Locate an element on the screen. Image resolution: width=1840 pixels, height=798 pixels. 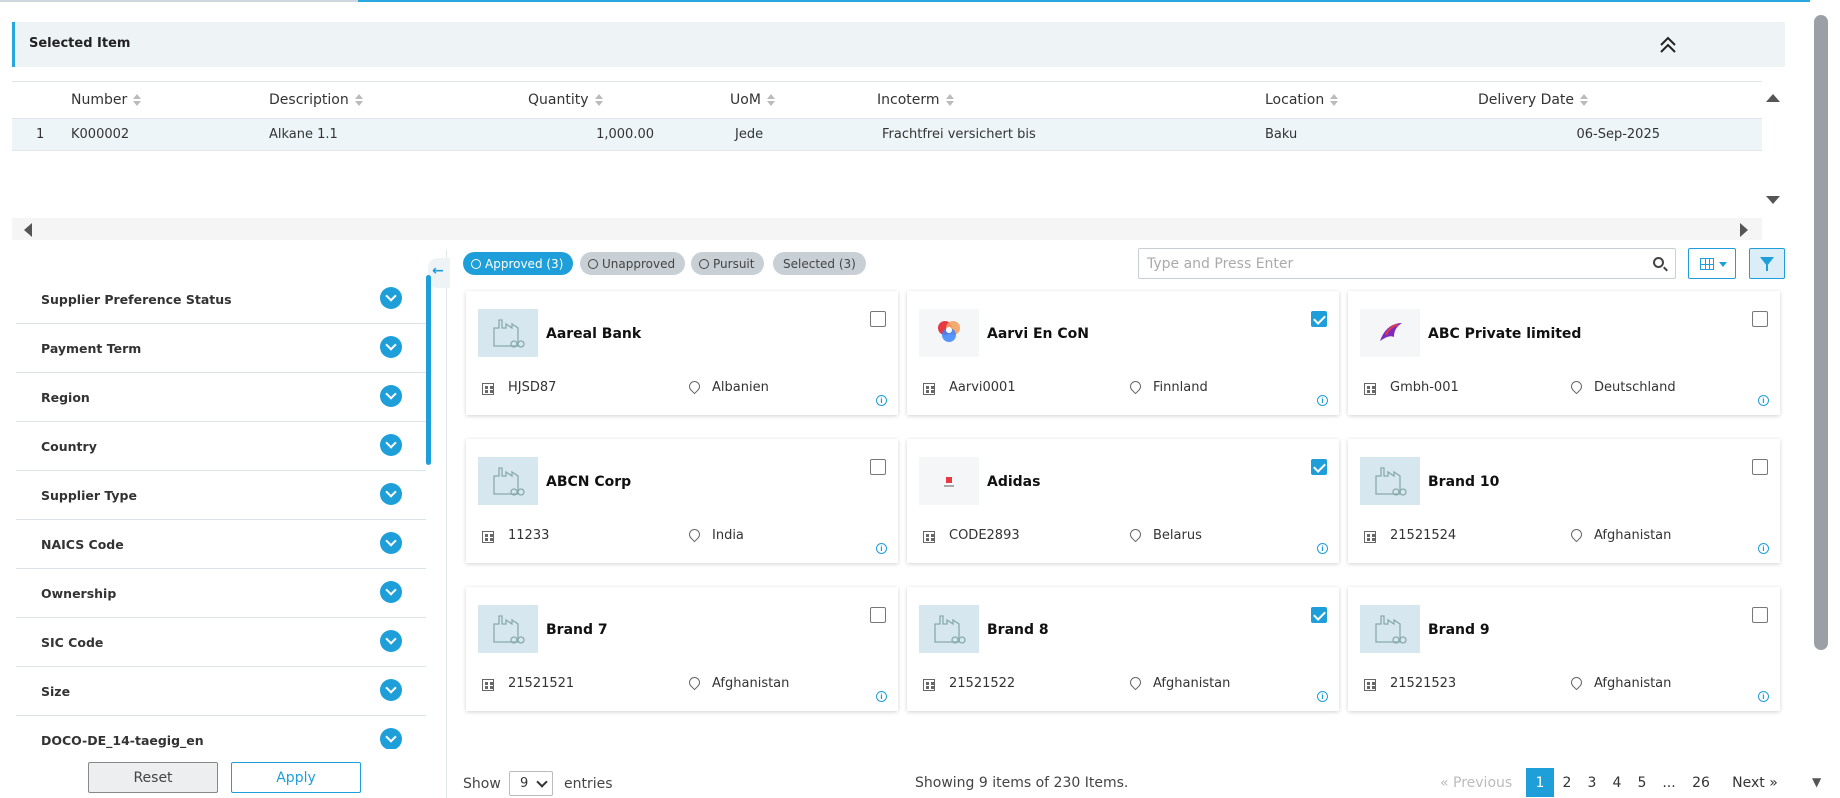
table-scroll-up-icon is located at coordinates (1773, 98).